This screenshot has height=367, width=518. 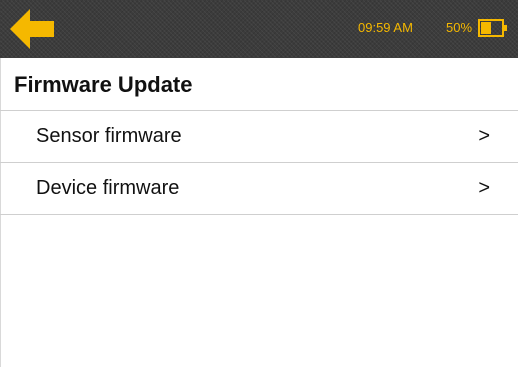 What do you see at coordinates (259, 188) in the screenshot?
I see `menu-item-device-firmware: Device firmware >` at bounding box center [259, 188].